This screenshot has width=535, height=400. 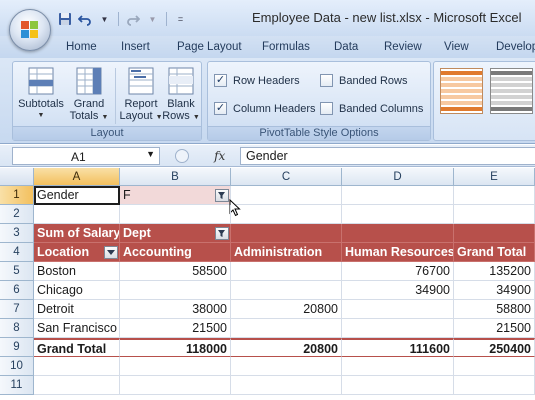 What do you see at coordinates (398, 366) in the screenshot?
I see `cell-d10` at bounding box center [398, 366].